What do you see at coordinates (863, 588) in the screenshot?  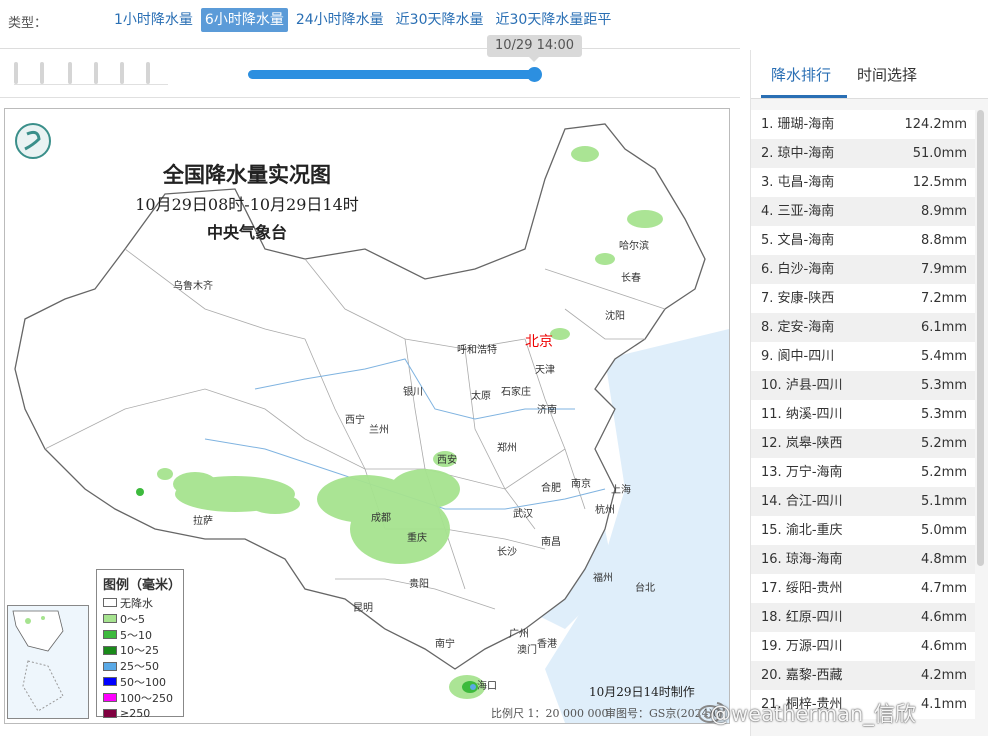 I see `ranking-row: 17. 绥阳-贵州 4.7mm` at bounding box center [863, 588].